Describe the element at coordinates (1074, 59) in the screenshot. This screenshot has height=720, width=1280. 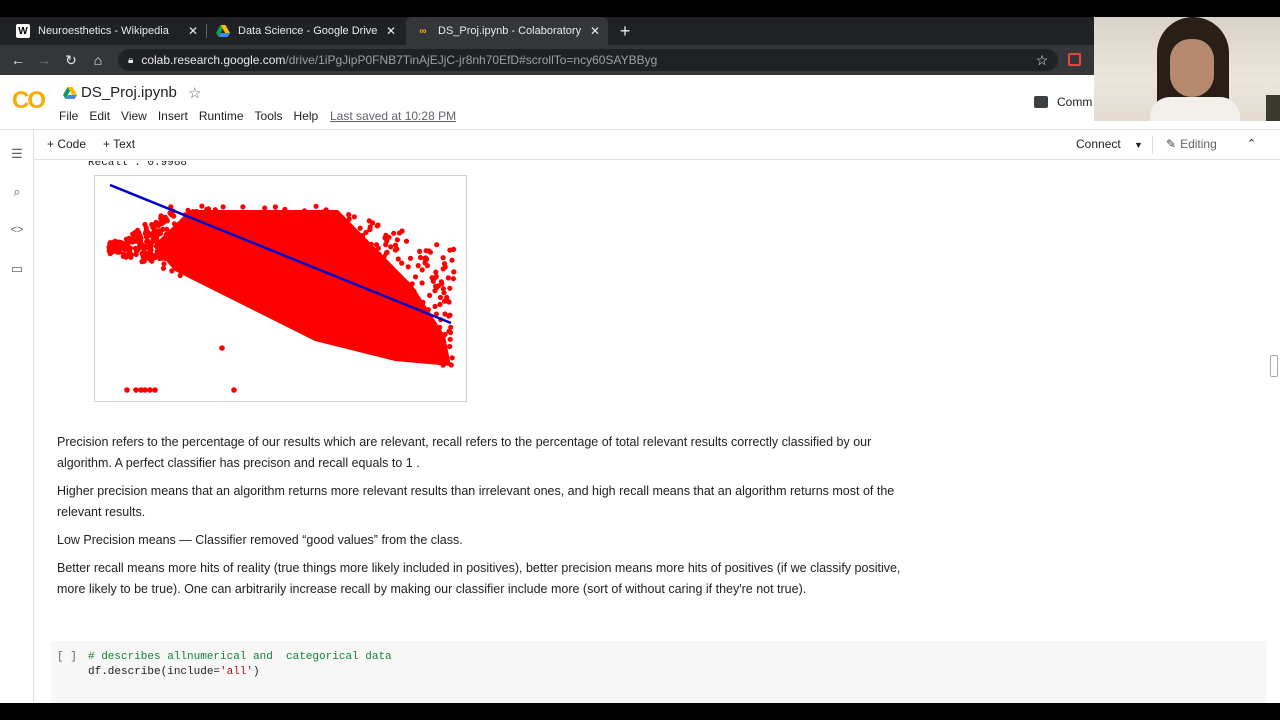
I see `extension-icon` at that location.